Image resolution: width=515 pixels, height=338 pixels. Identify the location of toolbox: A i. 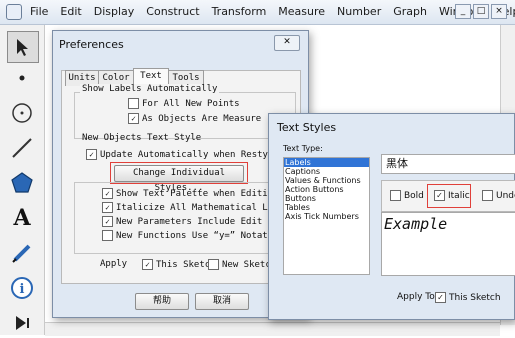
(22, 180).